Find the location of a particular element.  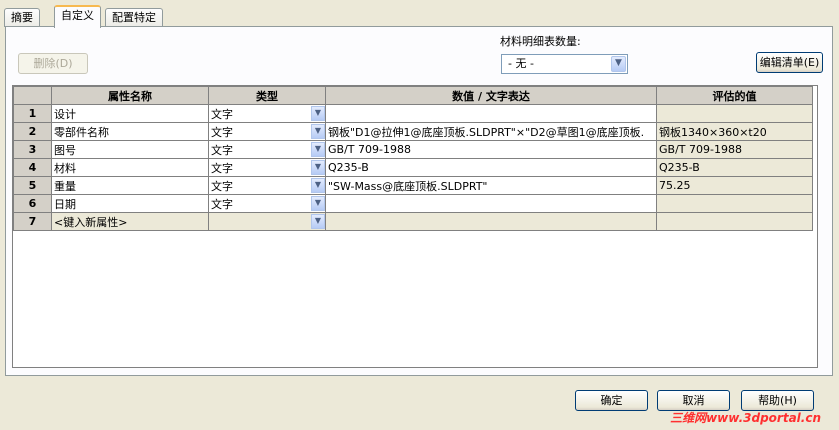

table-row: 1 设计 文字 ▼ is located at coordinates (413, 113).